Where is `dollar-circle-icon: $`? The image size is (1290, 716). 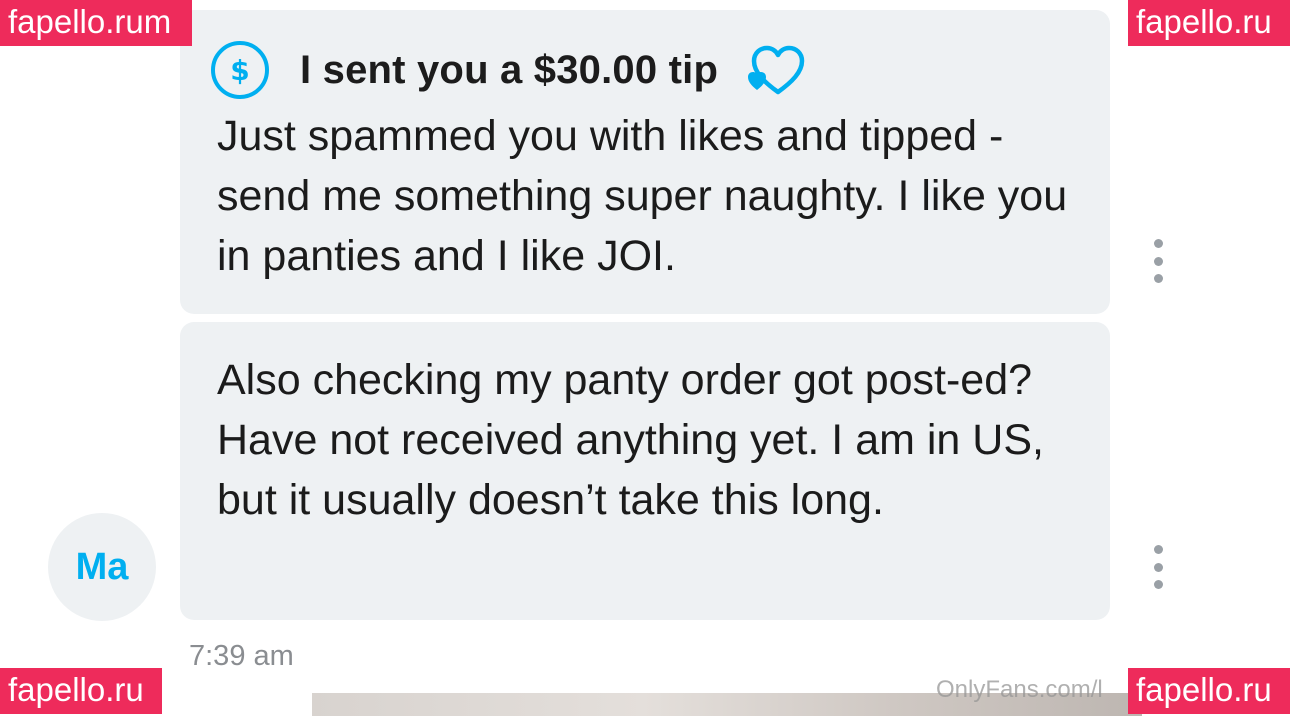
dollar-circle-icon: $ is located at coordinates (240, 70).